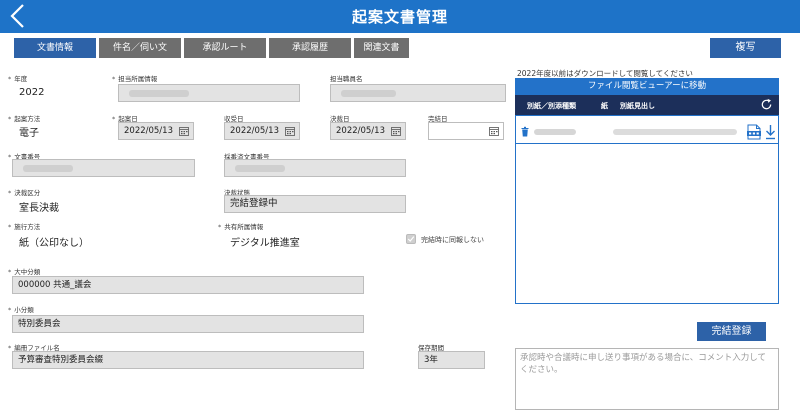 Image resolution: width=800 pixels, height=418 pixels. Describe the element at coordinates (39, 208) in the screenshot. I see `decision-type-value: 室長決裁` at that location.